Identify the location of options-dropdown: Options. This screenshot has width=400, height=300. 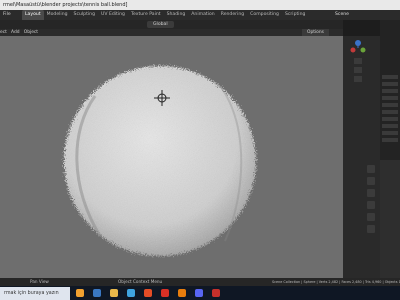
(315, 32).